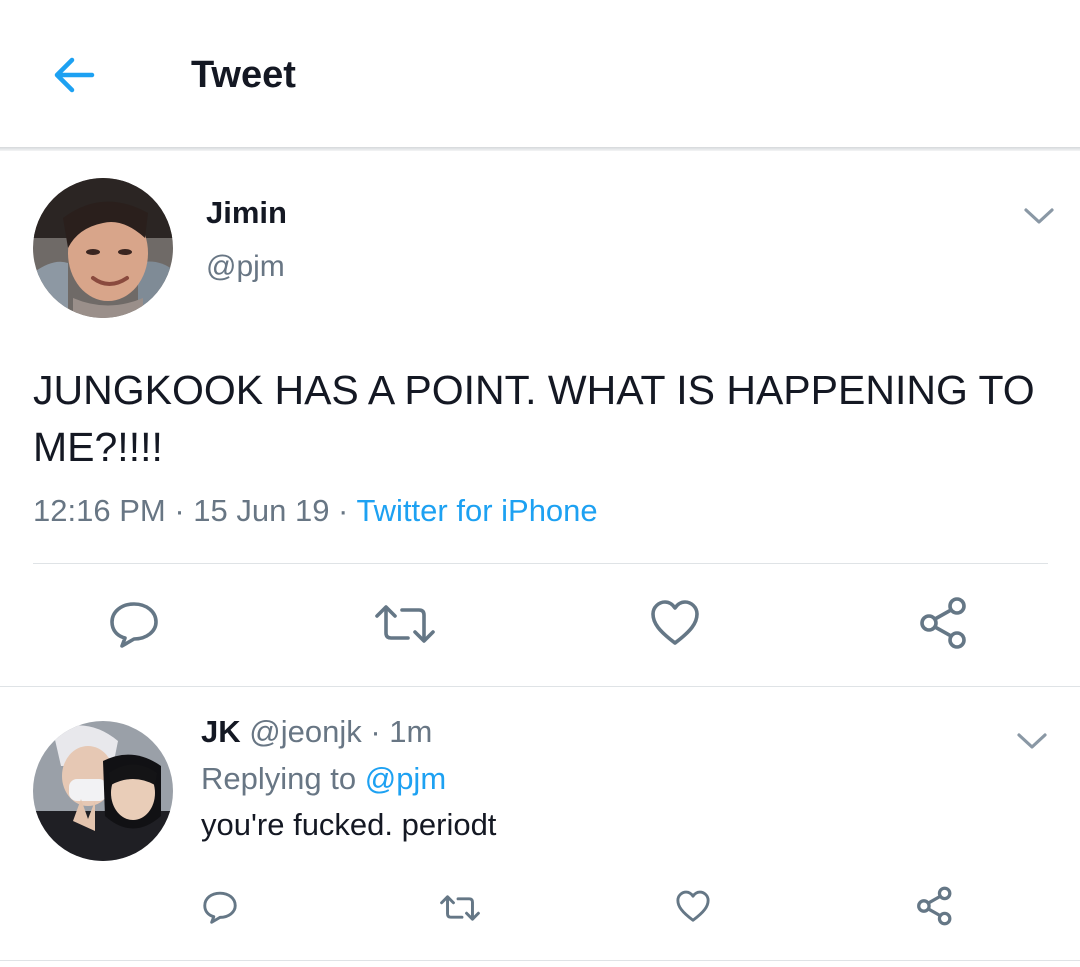 The image size is (1080, 967). What do you see at coordinates (411, 731) in the screenshot?
I see `reply-age: 1m` at bounding box center [411, 731].